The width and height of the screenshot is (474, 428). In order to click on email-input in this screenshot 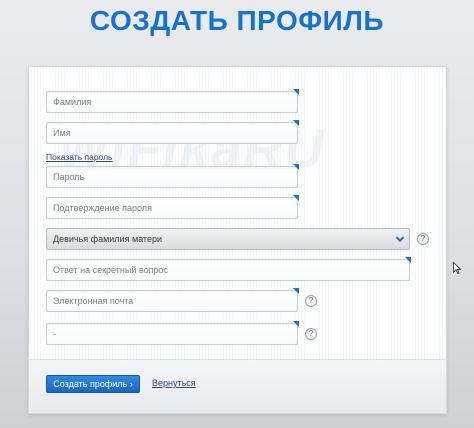, I will do `click(172, 301)`.